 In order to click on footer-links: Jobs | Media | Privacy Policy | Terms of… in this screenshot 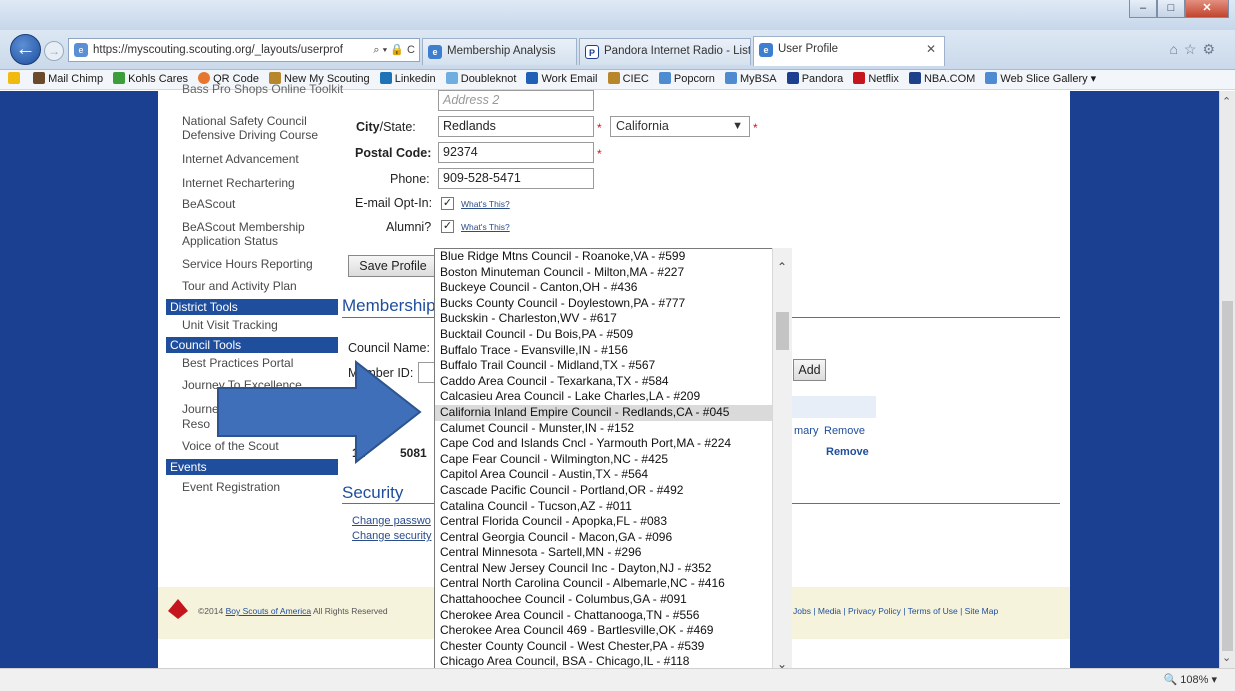, I will do `click(895, 611)`.